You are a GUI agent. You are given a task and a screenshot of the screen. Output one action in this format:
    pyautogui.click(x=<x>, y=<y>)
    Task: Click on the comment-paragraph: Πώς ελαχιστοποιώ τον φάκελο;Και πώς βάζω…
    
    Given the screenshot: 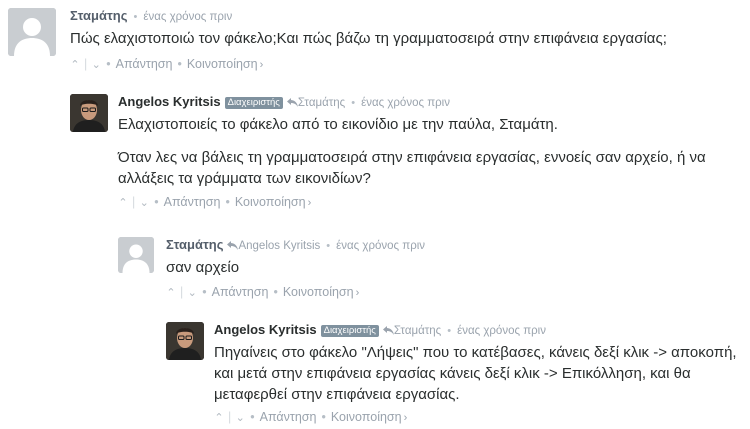 What is the action you would take?
    pyautogui.click(x=368, y=38)
    